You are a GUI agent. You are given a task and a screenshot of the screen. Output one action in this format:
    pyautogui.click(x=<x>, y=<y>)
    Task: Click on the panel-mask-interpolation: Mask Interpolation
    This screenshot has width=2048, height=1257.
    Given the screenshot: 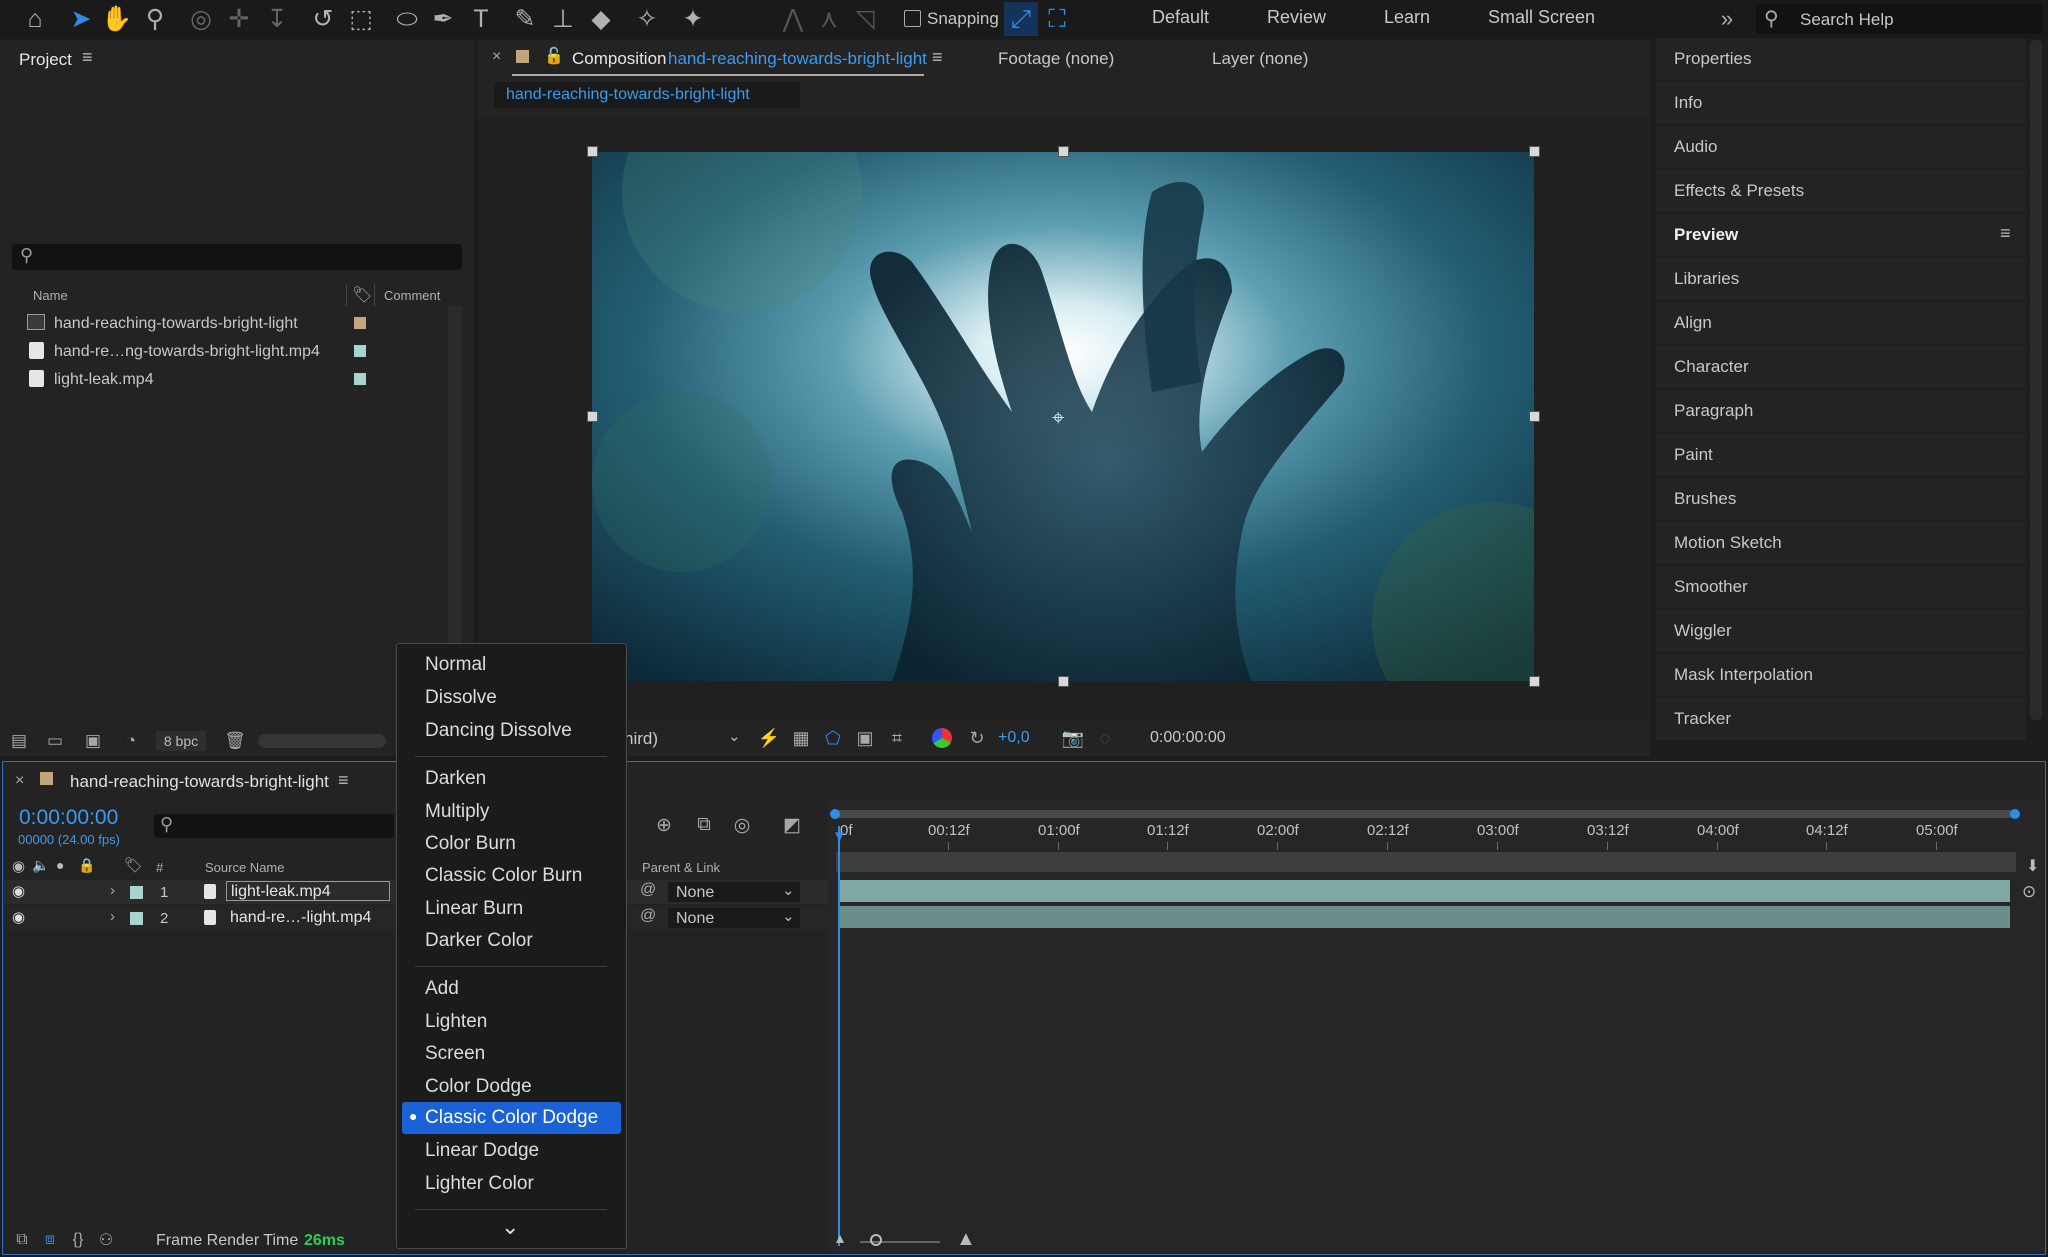 What is the action you would take?
    pyautogui.click(x=1841, y=675)
    